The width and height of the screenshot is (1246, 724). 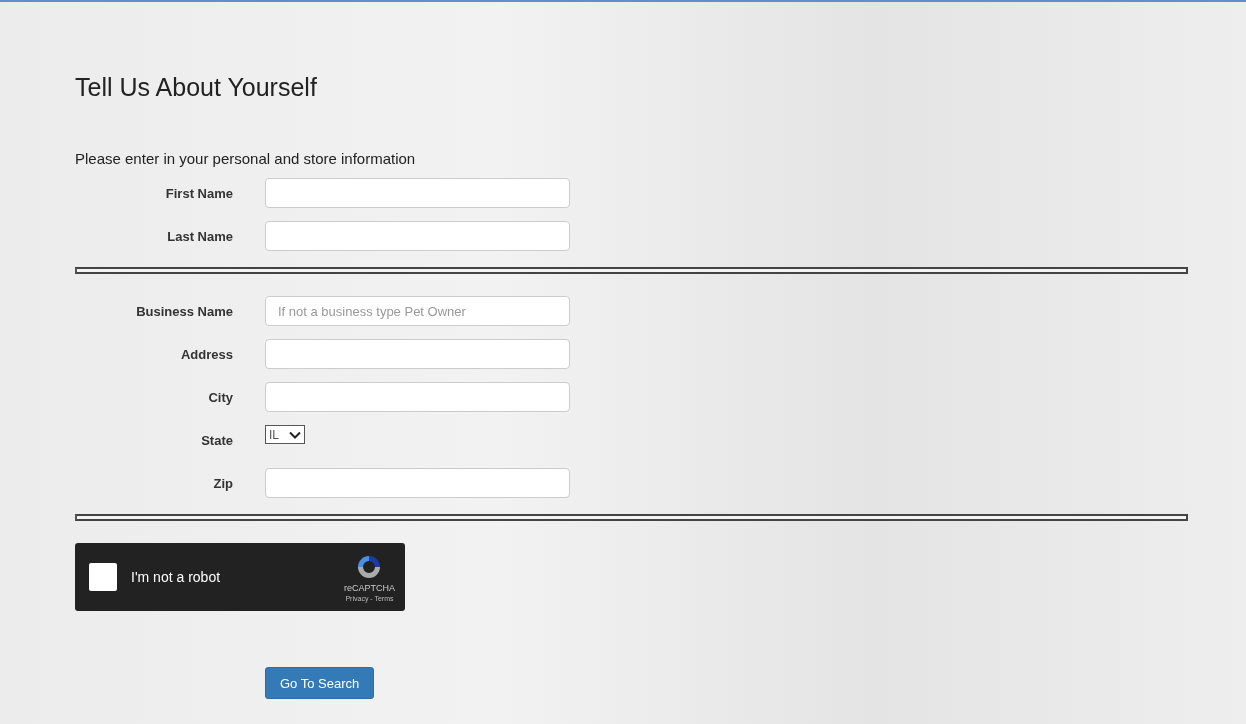 What do you see at coordinates (246, 159) in the screenshot?
I see `instructions-text: Please enter in your personal and store information` at bounding box center [246, 159].